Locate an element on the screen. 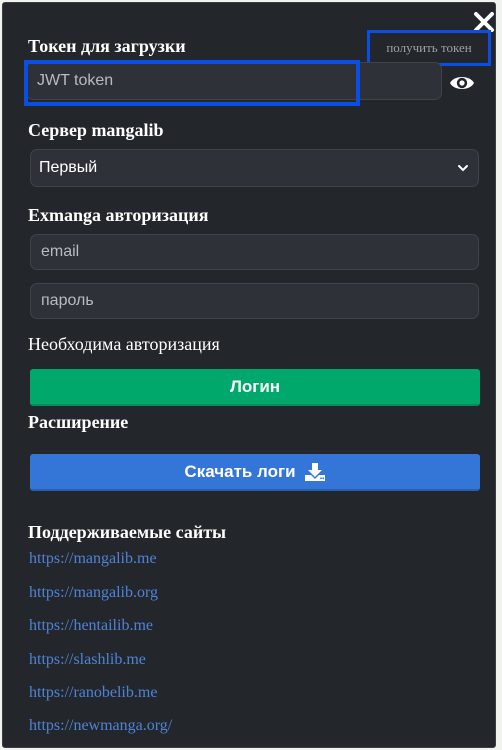 The width and height of the screenshot is (502, 750). download-logs-button: Скачать логи is located at coordinates (255, 472).